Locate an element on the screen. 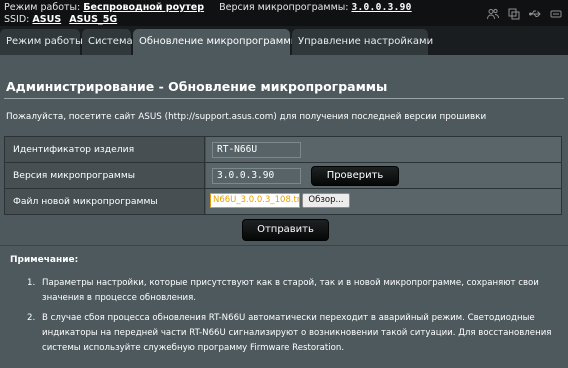  title-divider is located at coordinates (284, 98).